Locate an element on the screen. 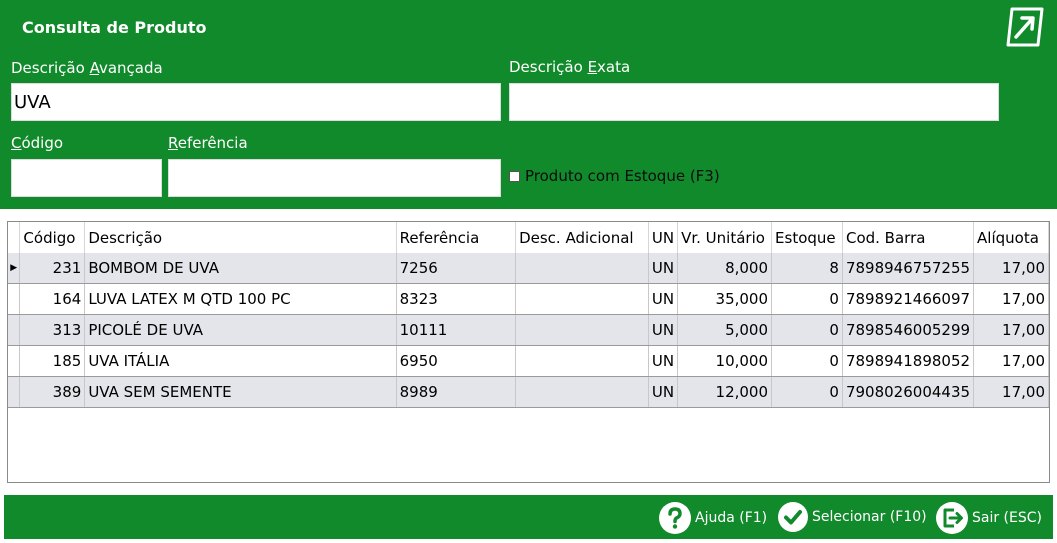  produto-com-estoque-option: Produto com Estoque (F3) is located at coordinates (614, 176).